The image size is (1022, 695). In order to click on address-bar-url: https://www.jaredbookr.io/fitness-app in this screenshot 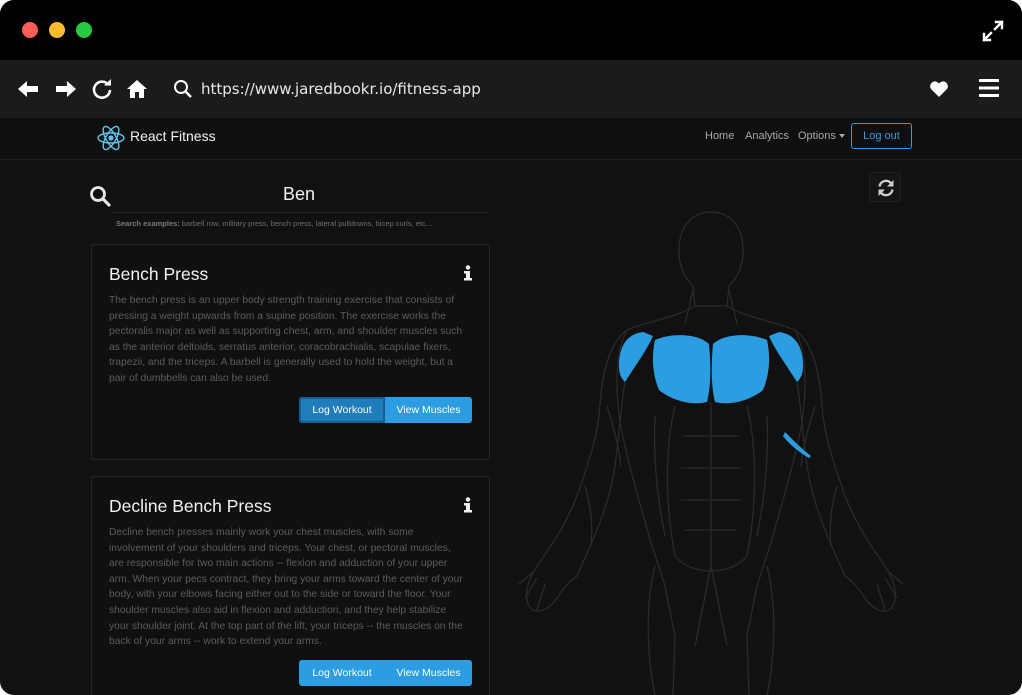, I will do `click(341, 89)`.